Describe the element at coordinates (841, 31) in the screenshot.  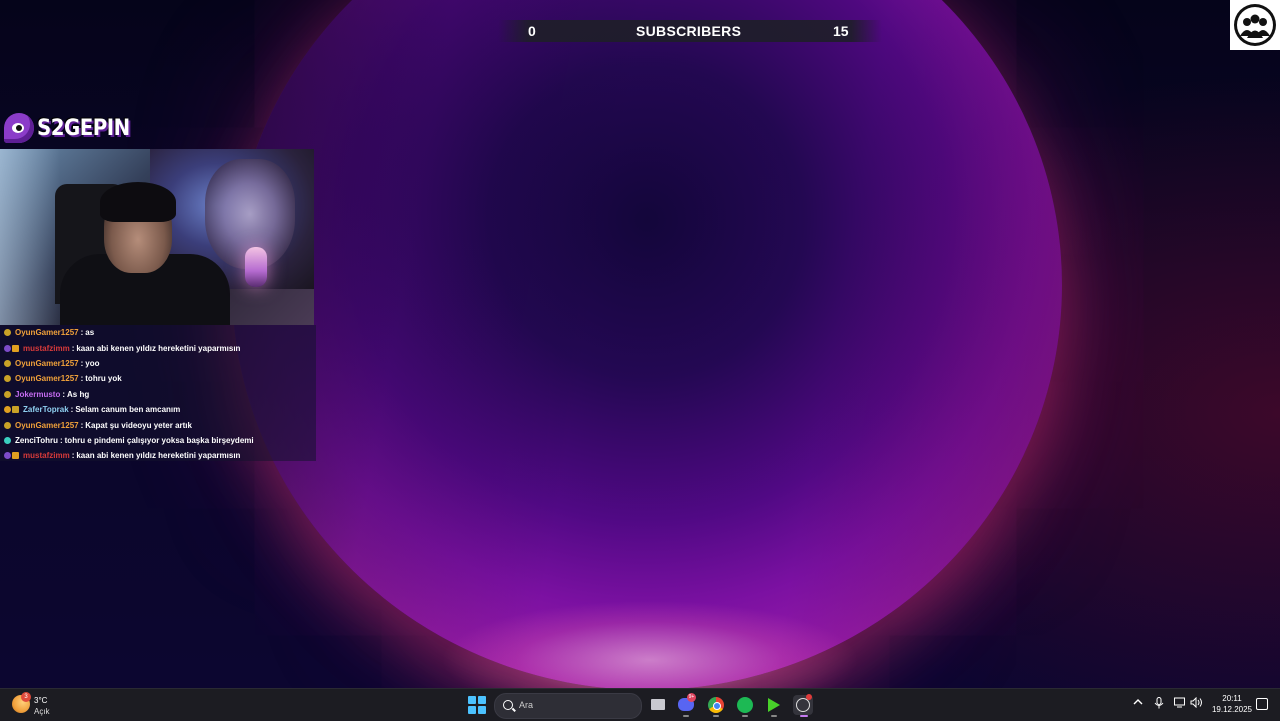
I see `subscriber-right-count: 15` at that location.